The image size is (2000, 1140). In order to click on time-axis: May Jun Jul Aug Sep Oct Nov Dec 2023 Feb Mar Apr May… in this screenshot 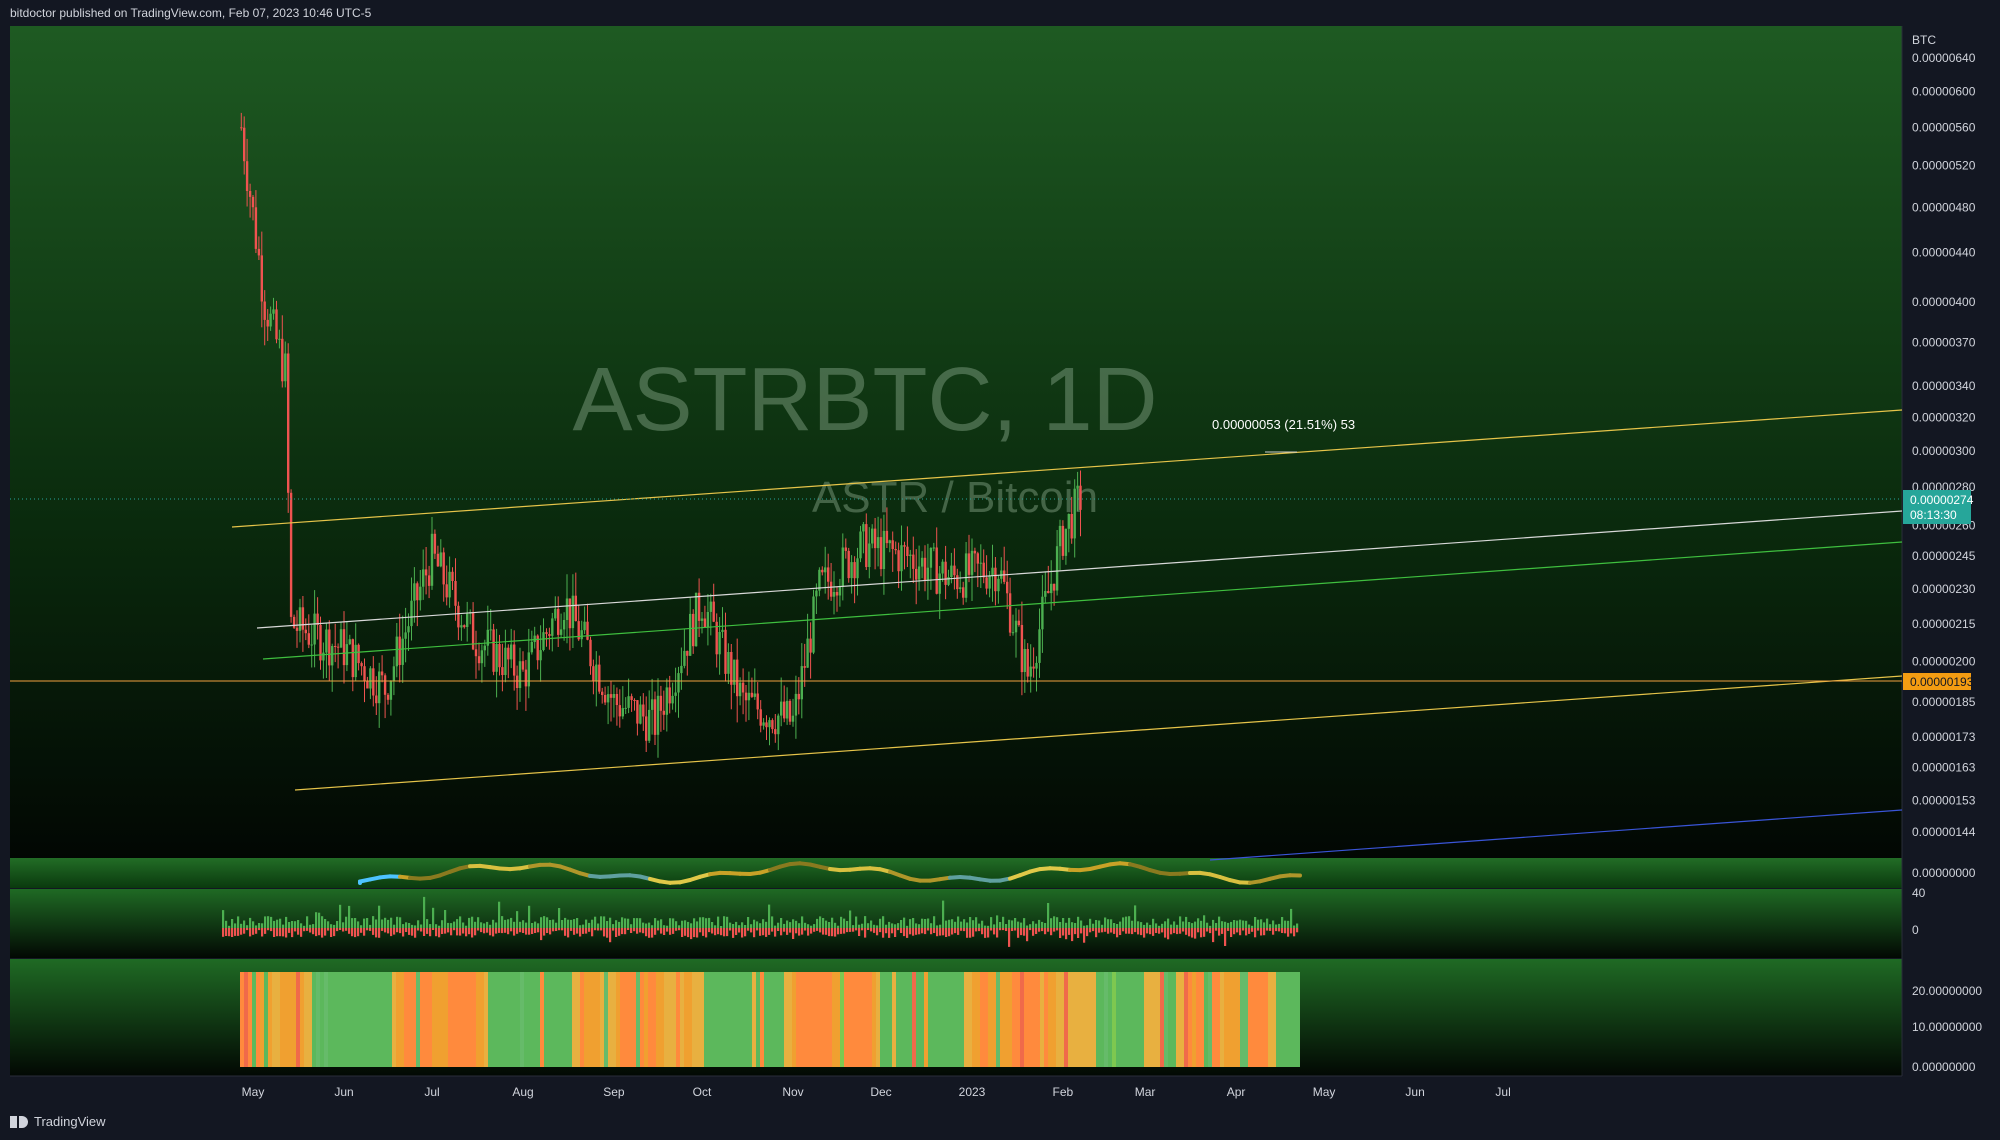, I will do `click(876, 1092)`.